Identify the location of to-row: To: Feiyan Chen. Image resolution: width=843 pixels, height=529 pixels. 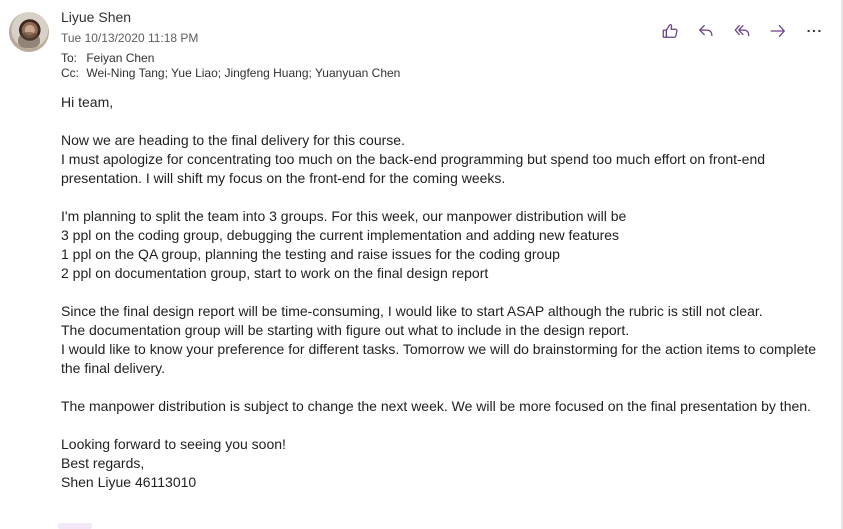
(107, 58).